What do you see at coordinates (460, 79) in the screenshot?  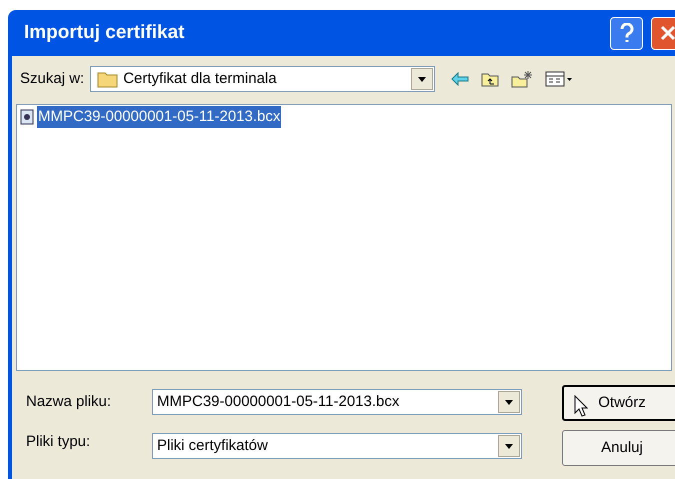 I see `back-arrow-icon` at bounding box center [460, 79].